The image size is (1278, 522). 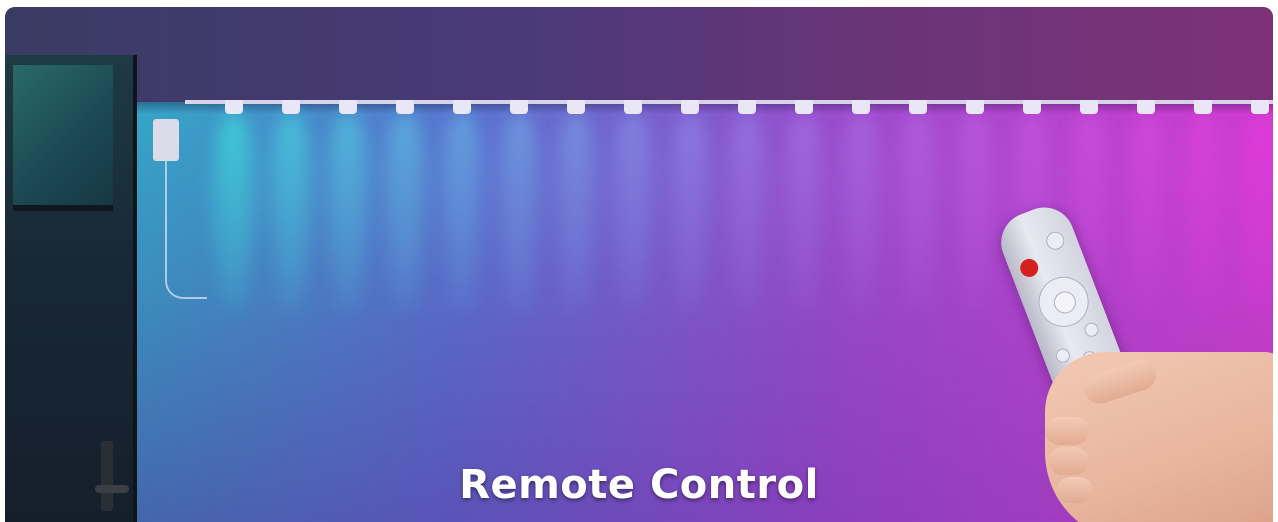 What do you see at coordinates (1065, 302) in the screenshot?
I see `auto-button-icon` at bounding box center [1065, 302].